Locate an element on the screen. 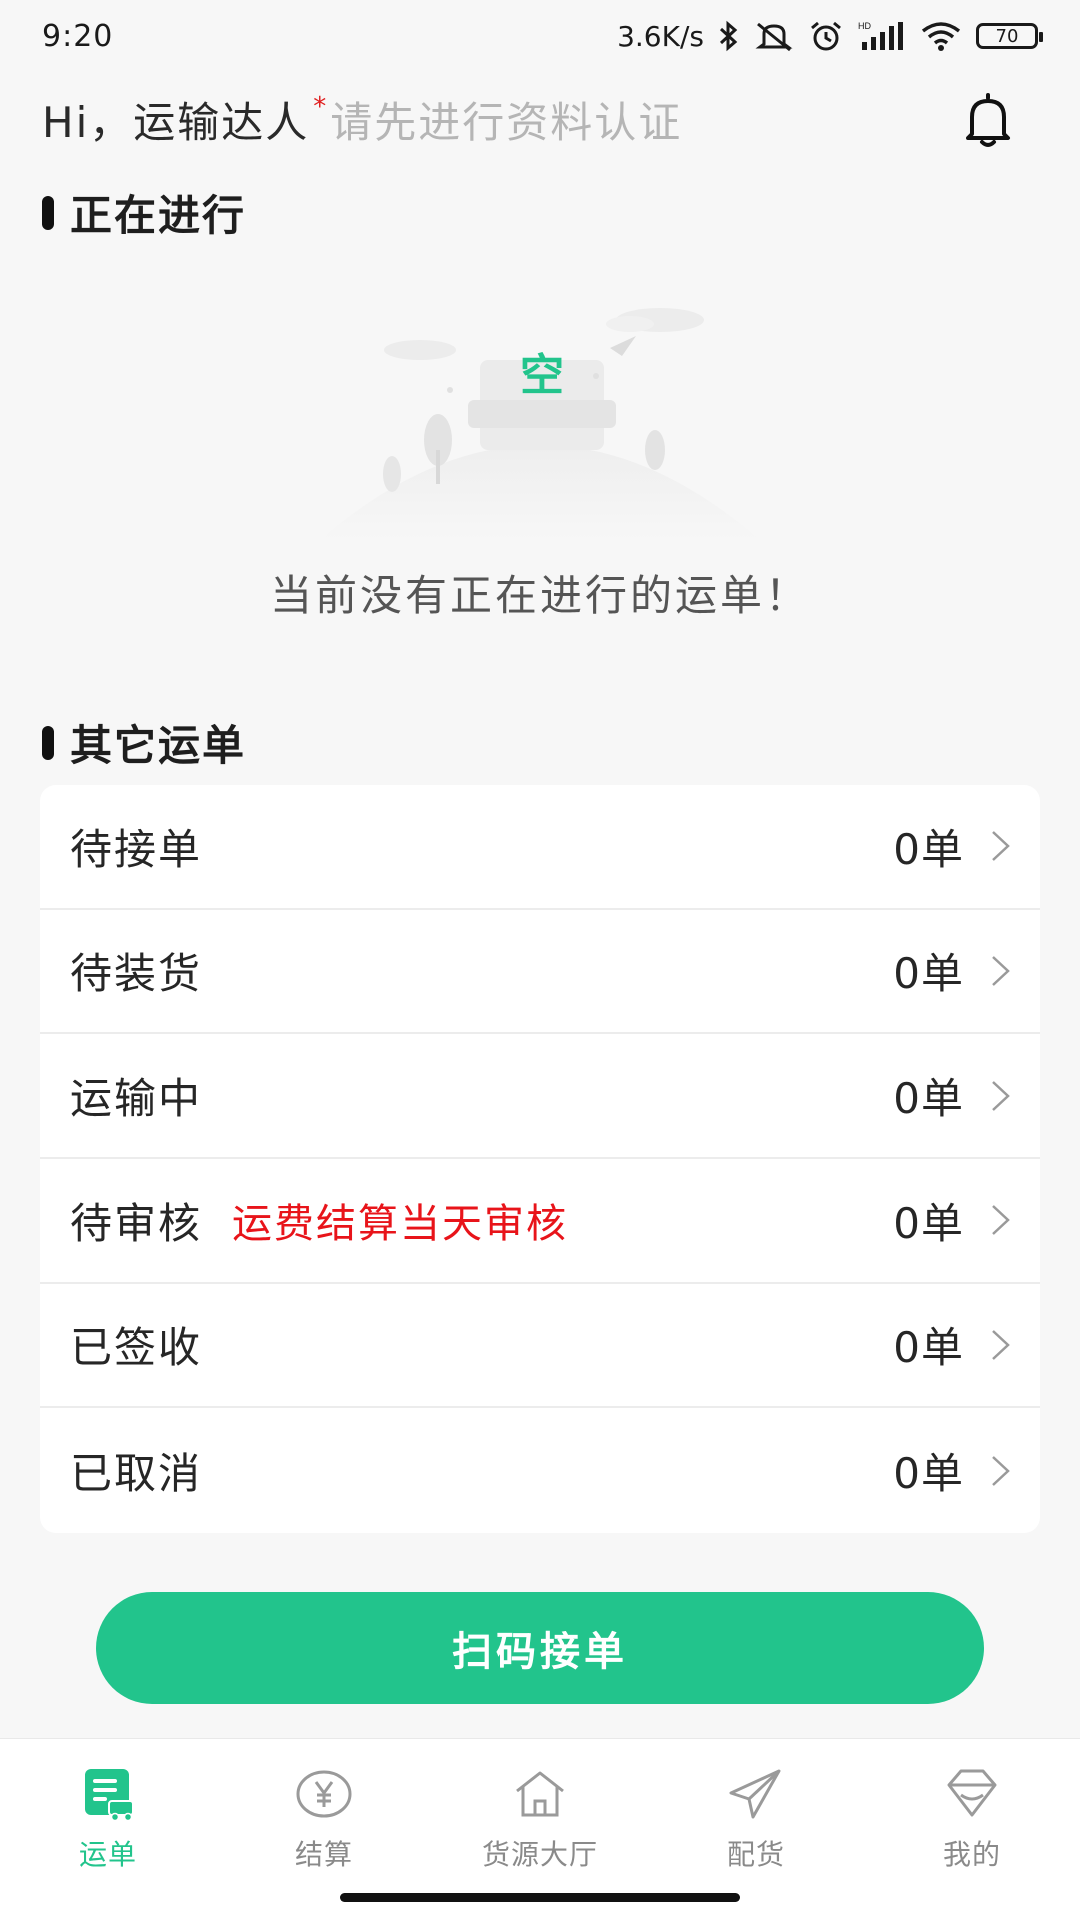 The image size is (1080, 1920). scan-accept-order-button: 扫码接单 is located at coordinates (540, 1648).